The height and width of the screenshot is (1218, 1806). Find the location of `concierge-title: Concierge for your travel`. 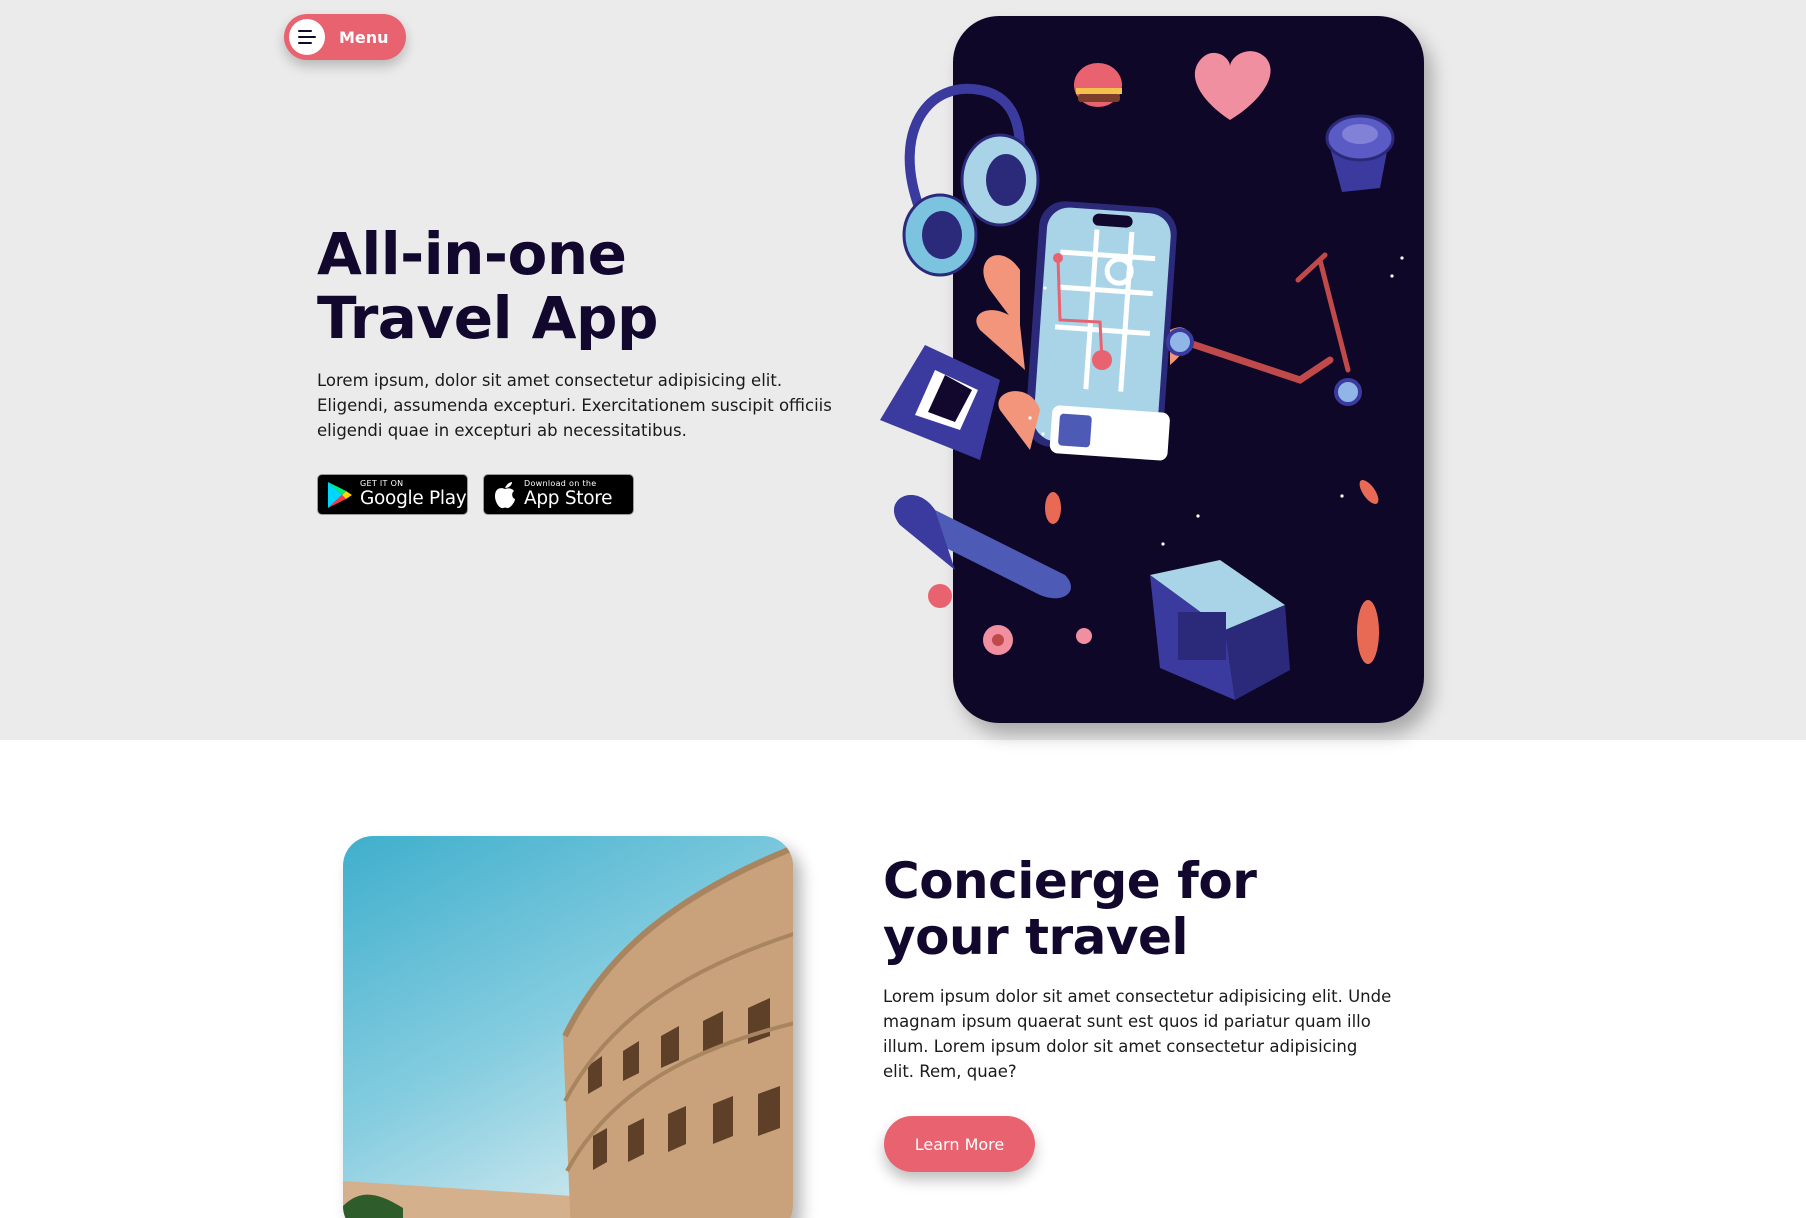

concierge-title: Concierge for your travel is located at coordinates (1070, 909).